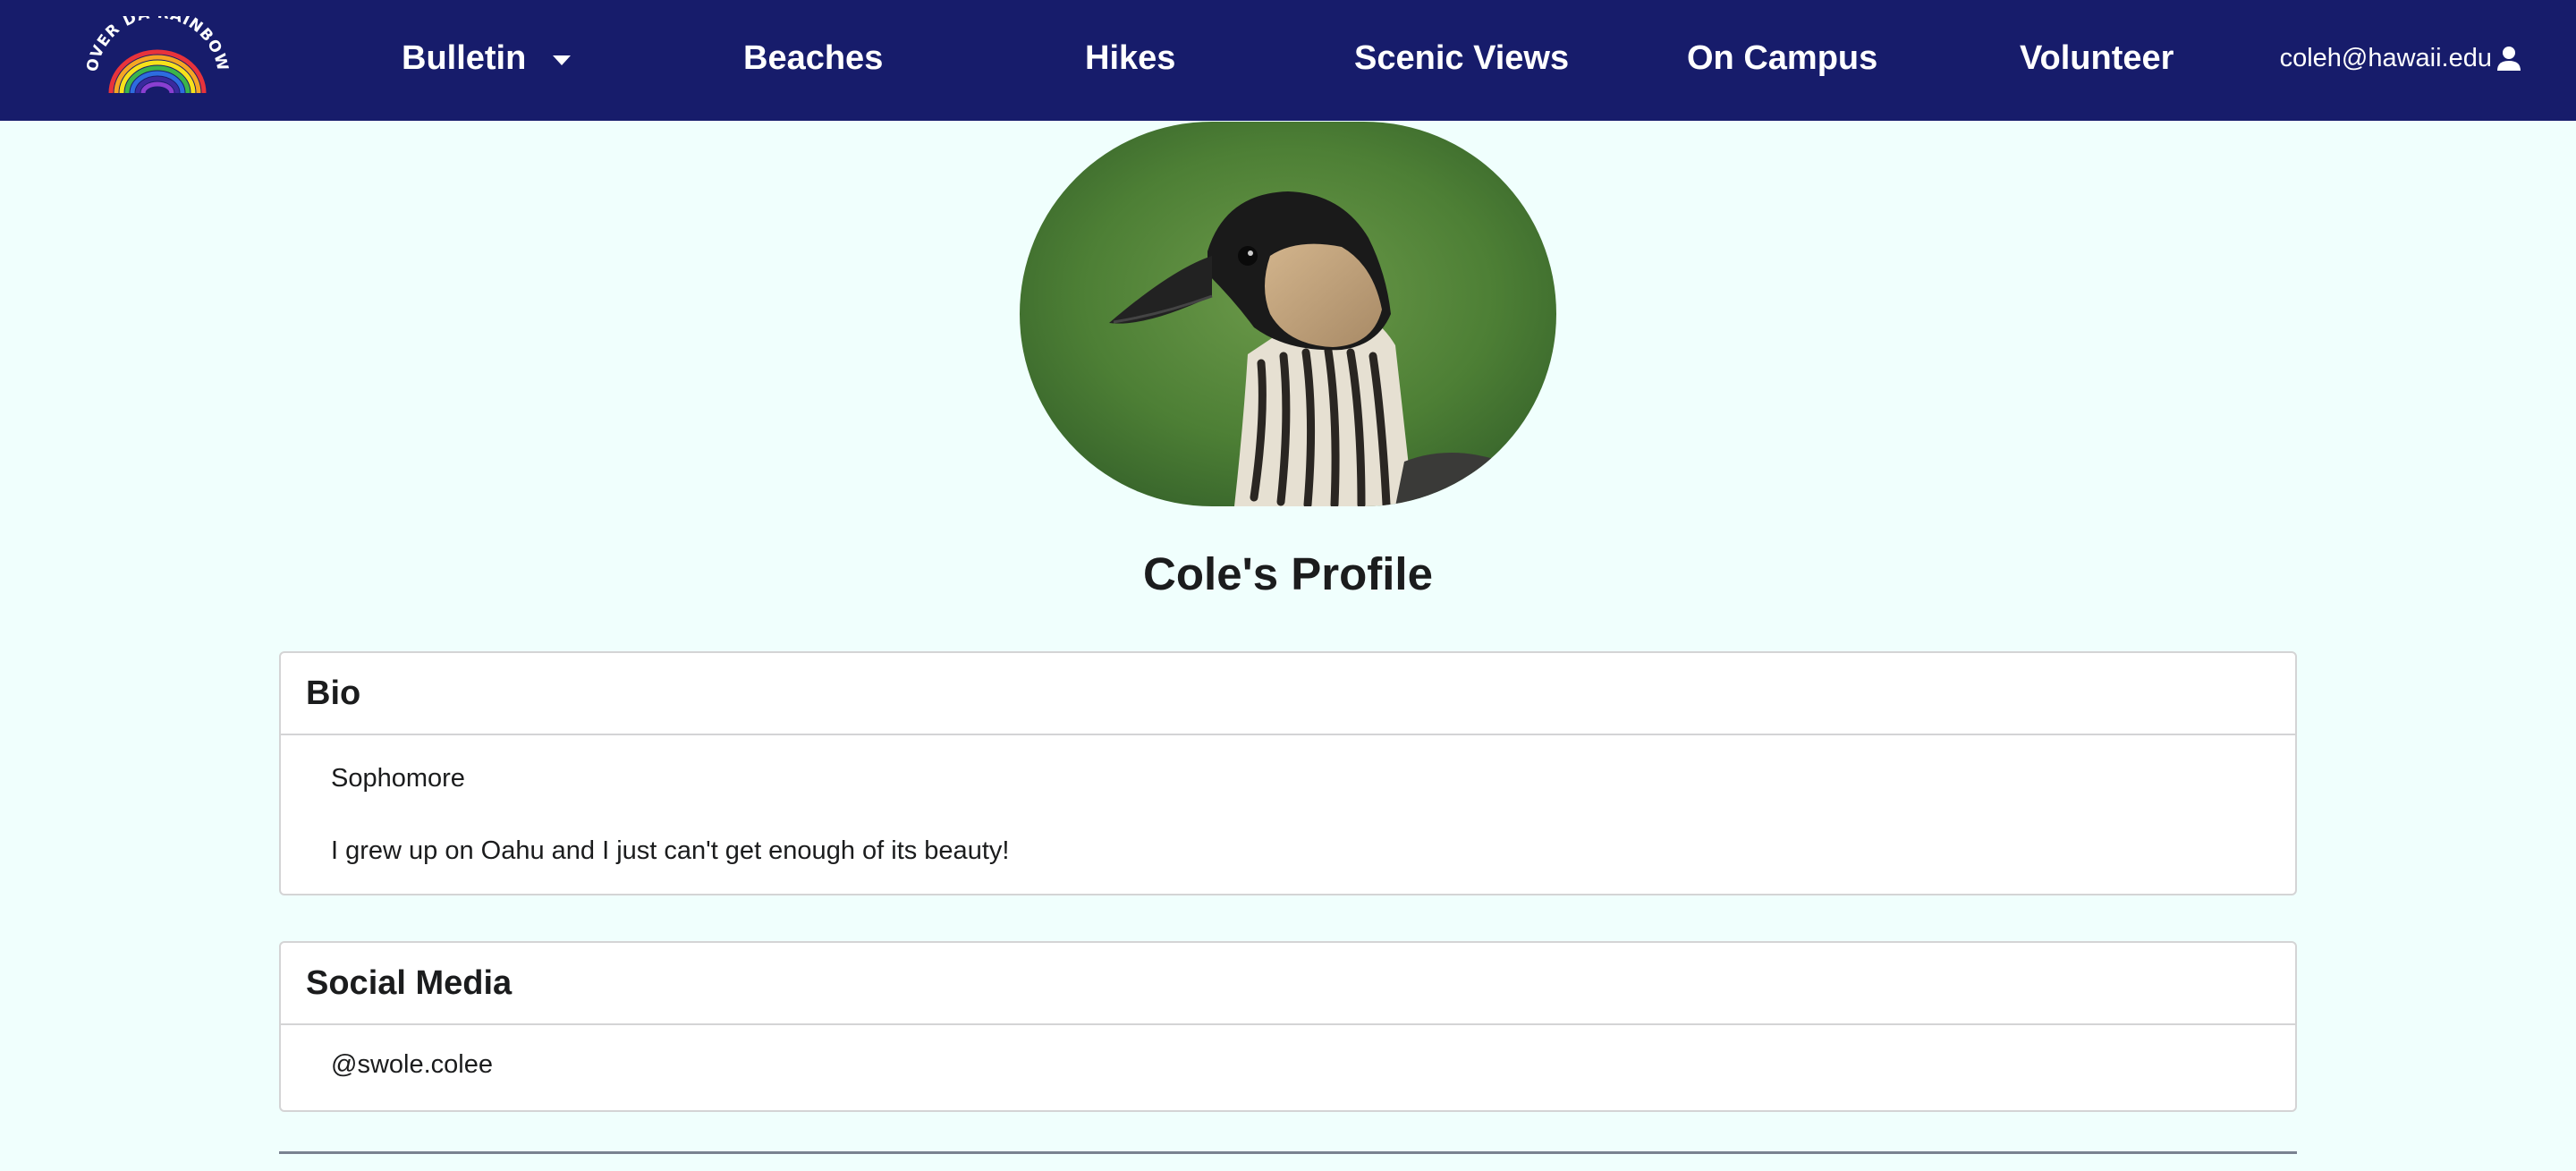 The image size is (2576, 1171). I want to click on bio-year: Sophomore, so click(398, 778).